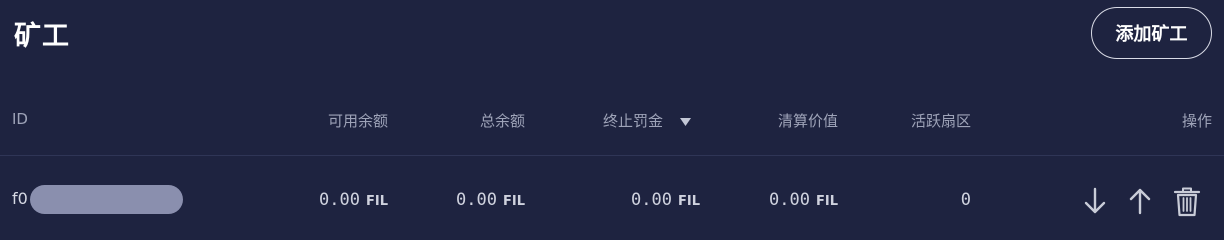 This screenshot has width=1224, height=240. Describe the element at coordinates (1187, 202) in the screenshot. I see `trash-icon` at that location.